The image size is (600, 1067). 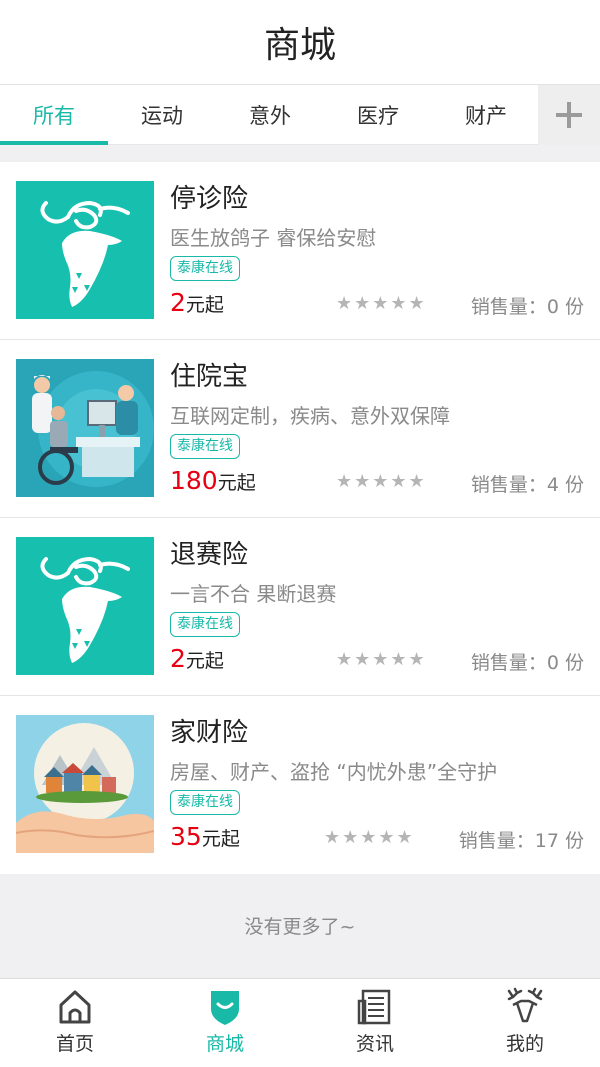 What do you see at coordinates (299, 45) in the screenshot?
I see `page-title: 商城` at bounding box center [299, 45].